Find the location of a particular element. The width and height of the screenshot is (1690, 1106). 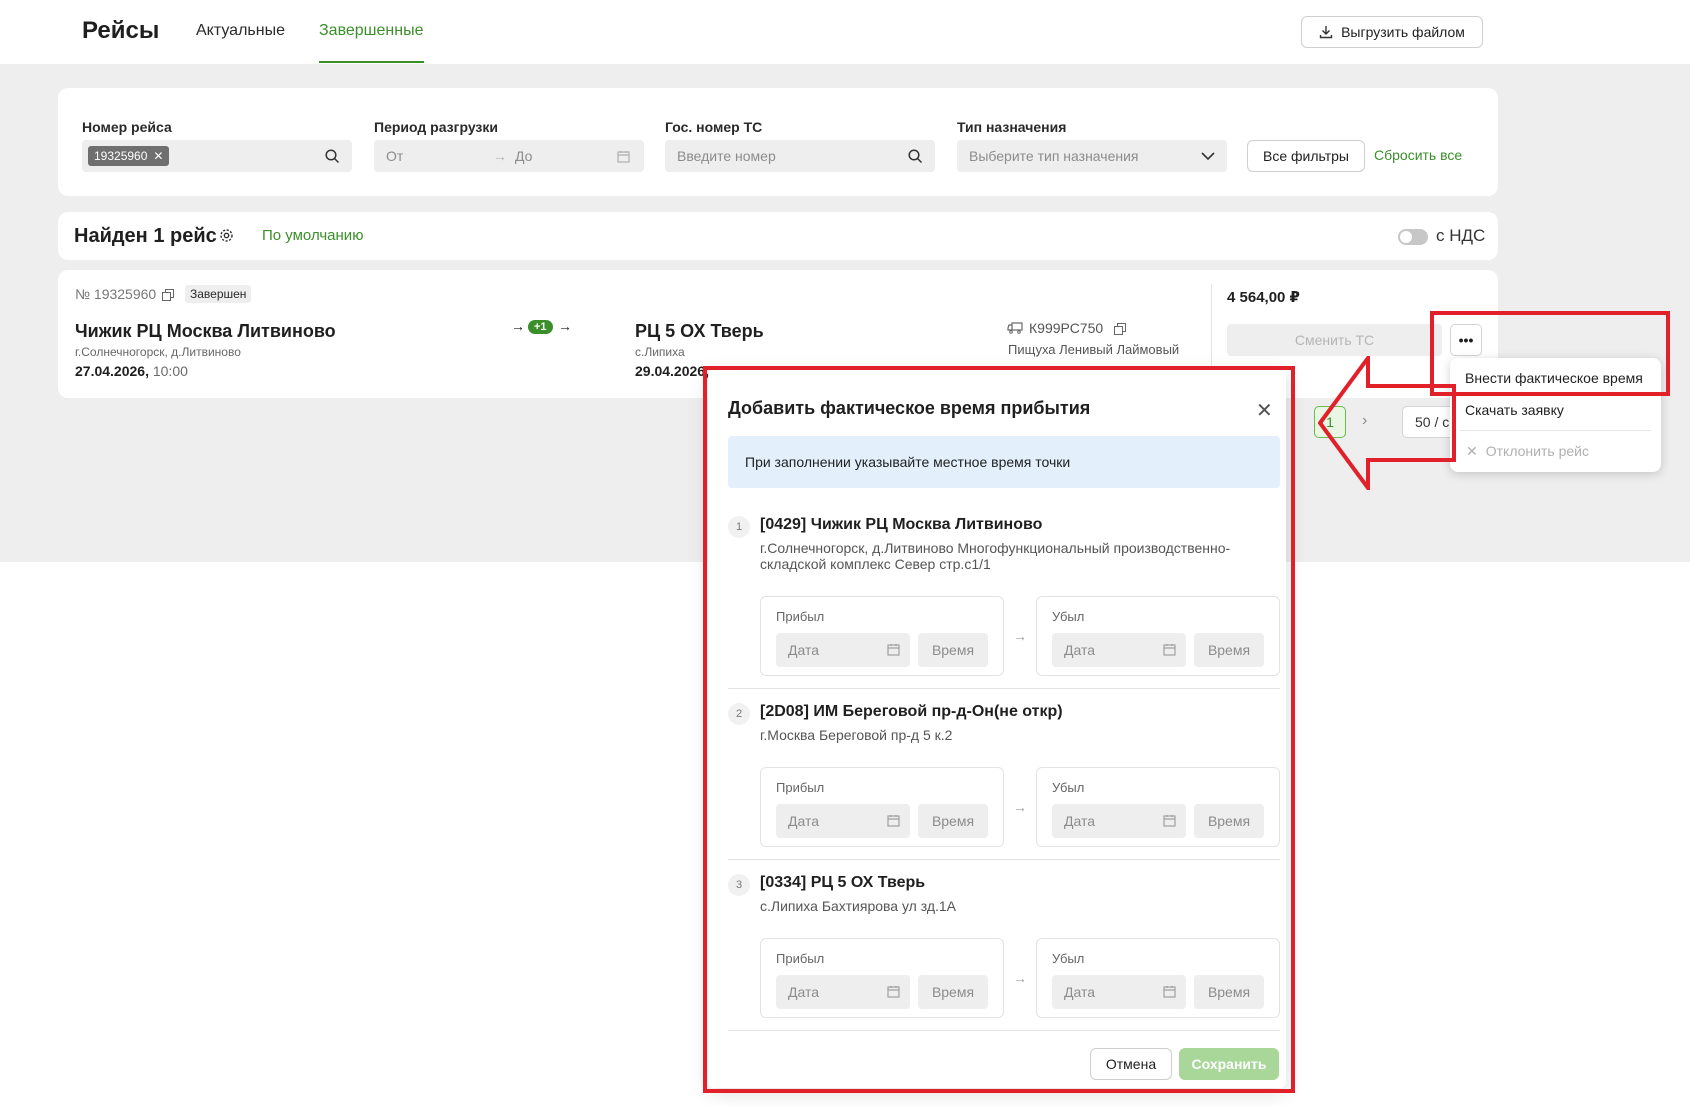

gear-icon is located at coordinates (226, 235).